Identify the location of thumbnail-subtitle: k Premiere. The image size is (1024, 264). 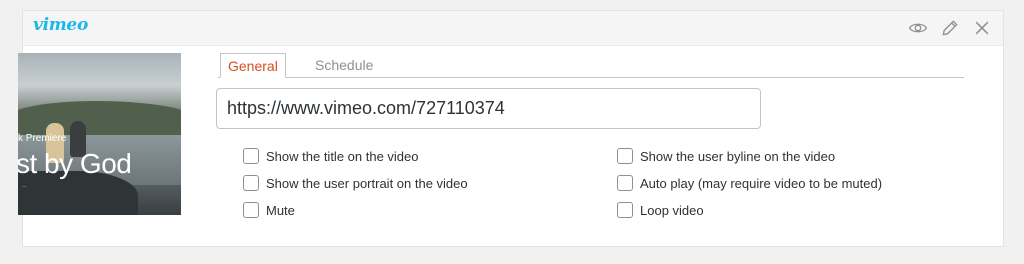
(42, 138).